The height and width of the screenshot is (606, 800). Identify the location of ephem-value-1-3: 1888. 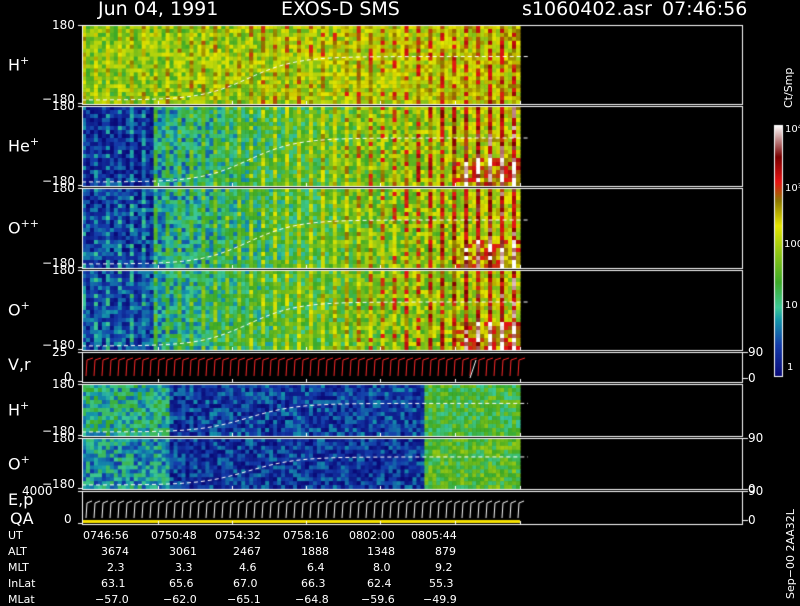
(315, 551).